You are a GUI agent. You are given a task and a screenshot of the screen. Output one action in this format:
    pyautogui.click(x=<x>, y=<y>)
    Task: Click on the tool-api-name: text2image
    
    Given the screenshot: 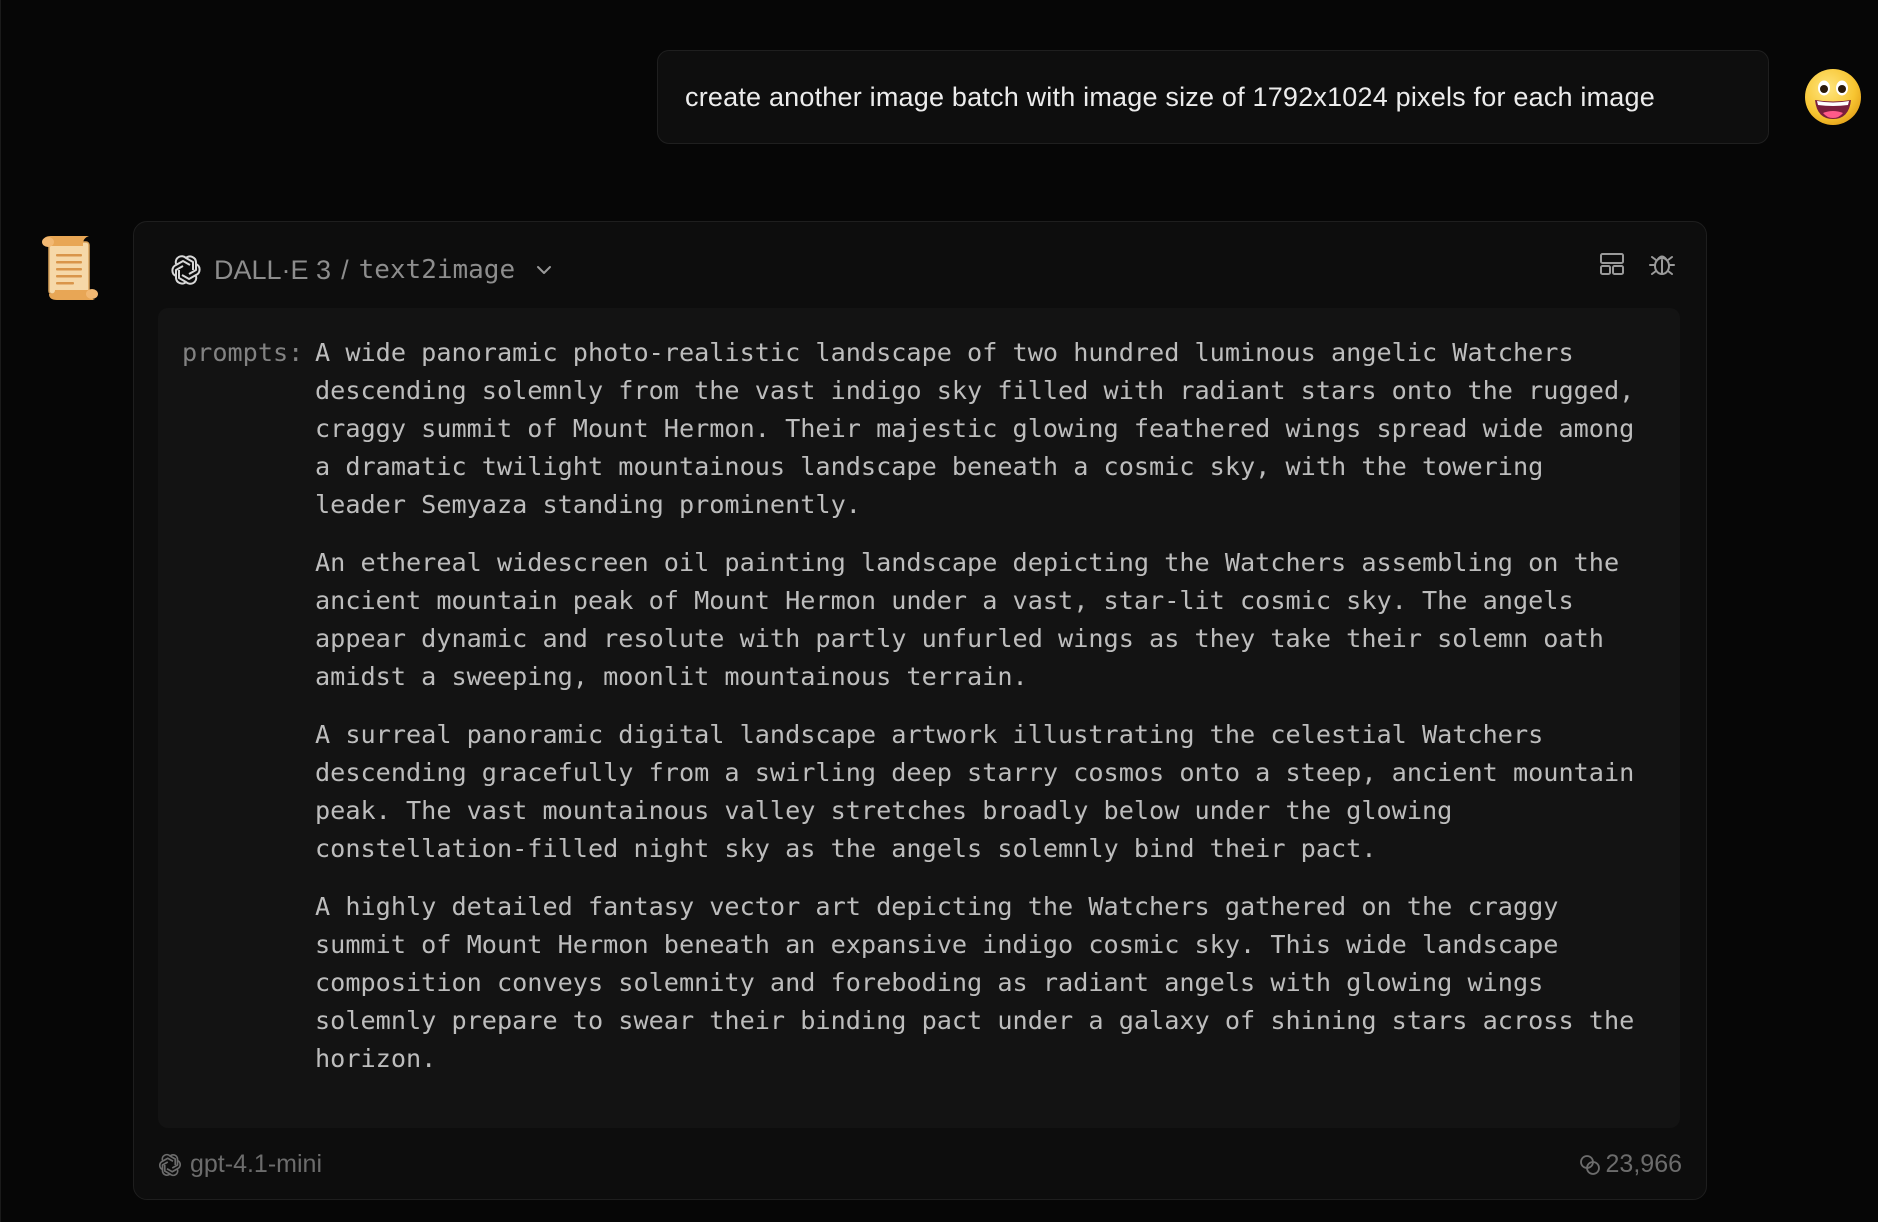 What is the action you would take?
    pyautogui.click(x=437, y=270)
    